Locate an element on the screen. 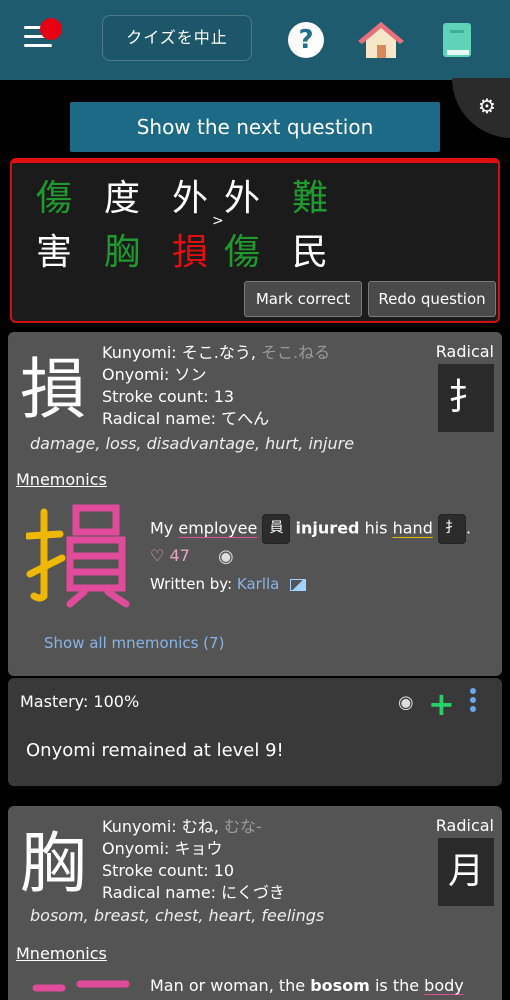 The width and height of the screenshot is (510, 1000). onyomi: Onyomi: ソン is located at coordinates (154, 374).